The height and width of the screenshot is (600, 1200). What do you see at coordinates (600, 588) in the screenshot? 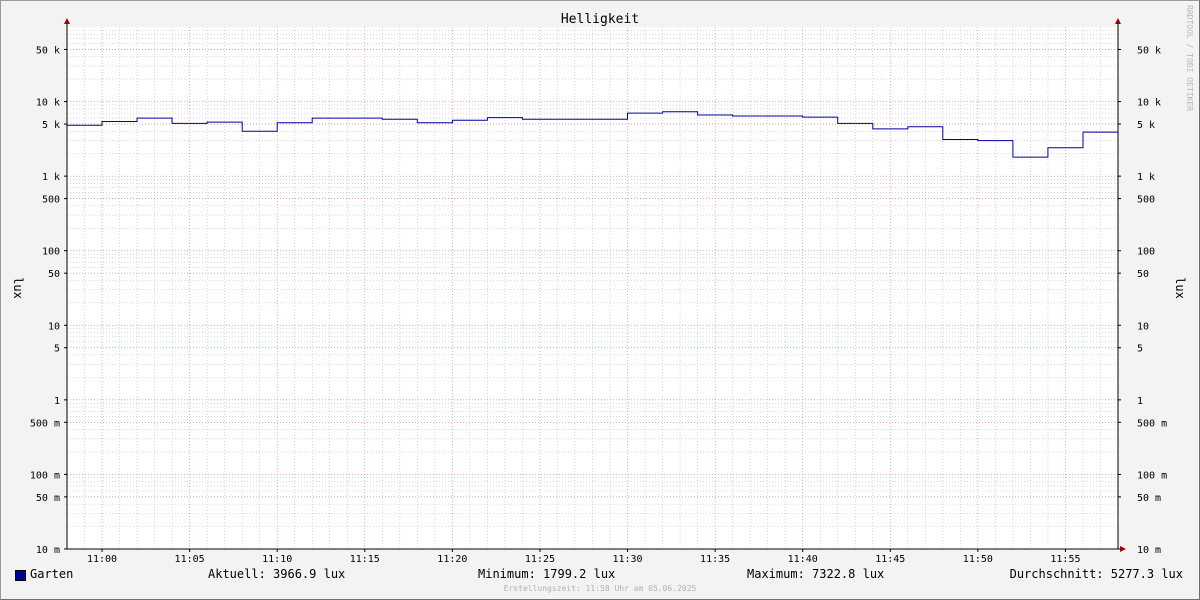
I see `creation-timestamp: Erstellungszeit: 11:58 Uhr am 05.06.2025` at bounding box center [600, 588].